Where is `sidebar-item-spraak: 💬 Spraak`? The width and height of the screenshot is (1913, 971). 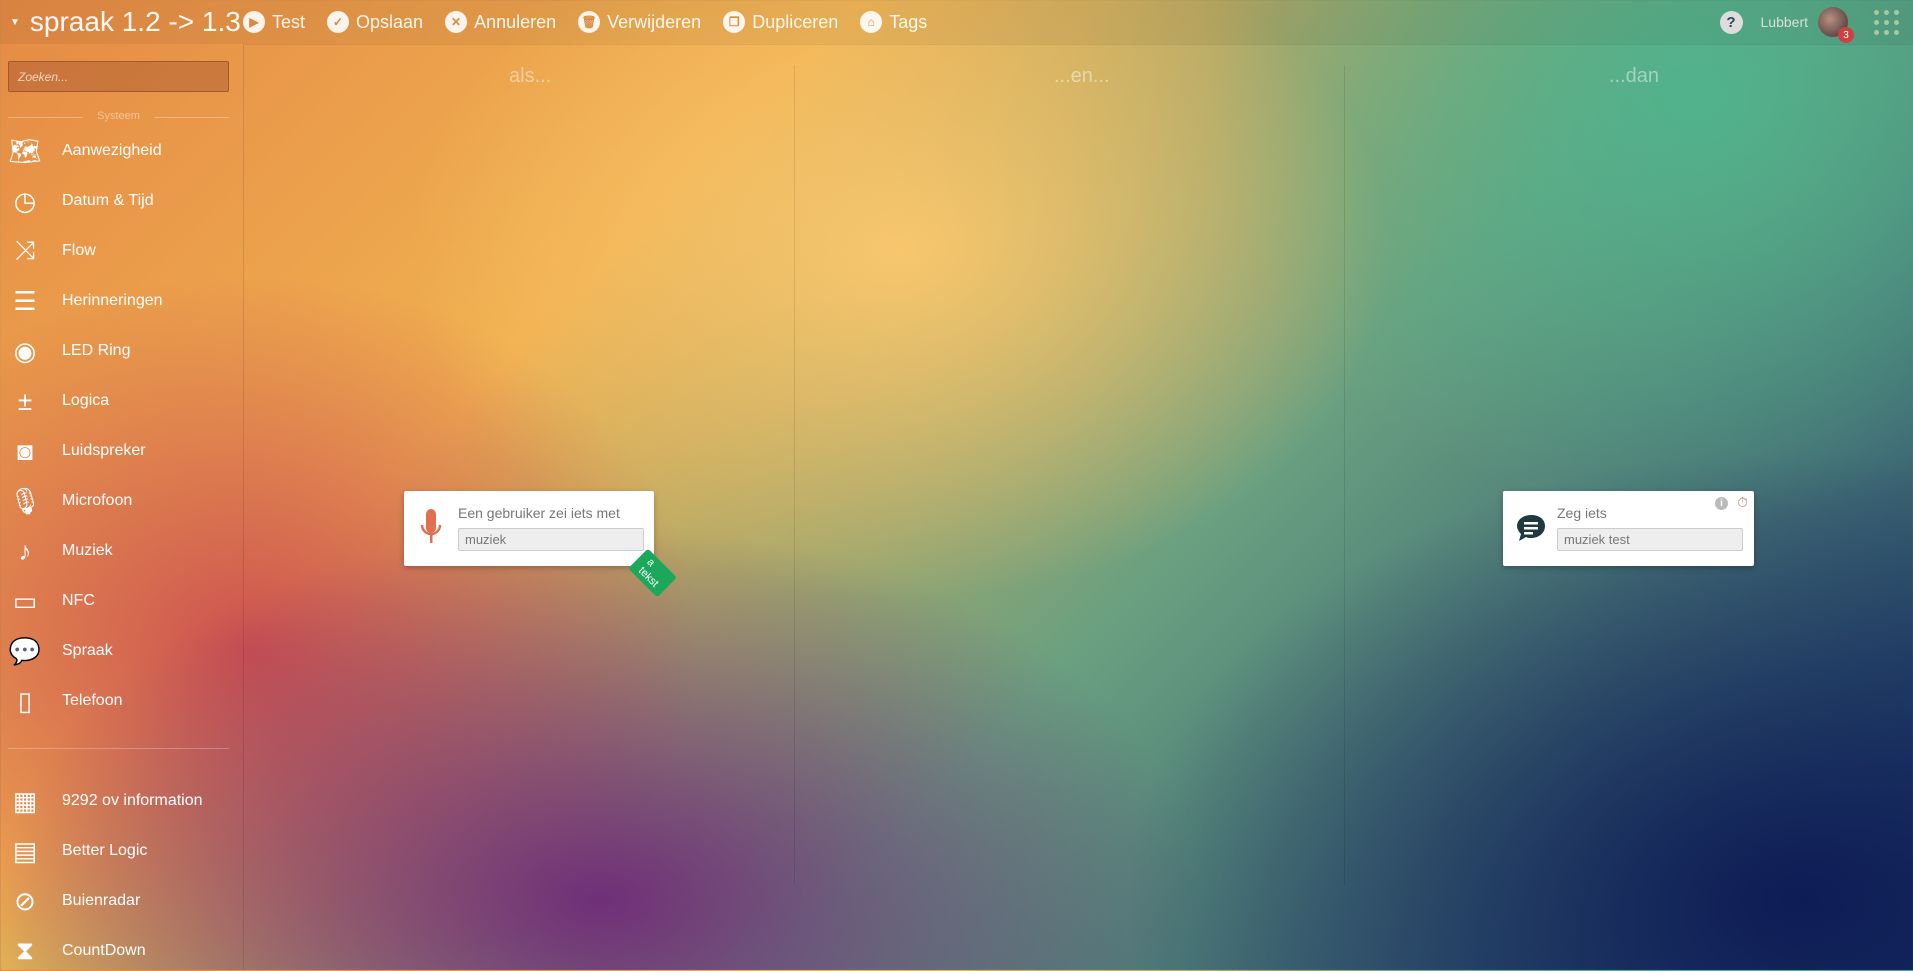 sidebar-item-spraak: 💬 Spraak is located at coordinates (121, 651).